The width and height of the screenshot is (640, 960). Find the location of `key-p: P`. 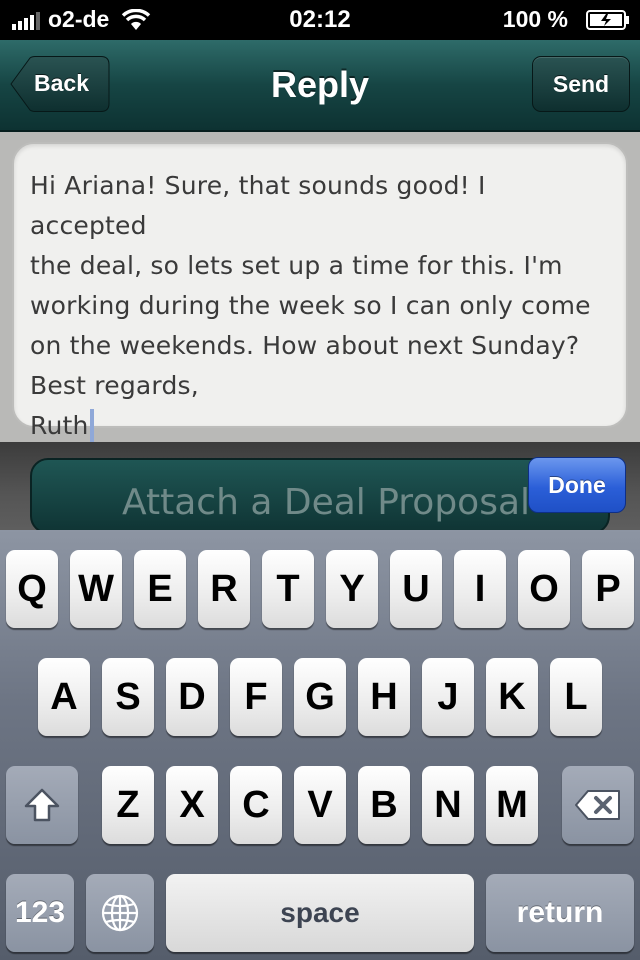

key-p: P is located at coordinates (608, 589).